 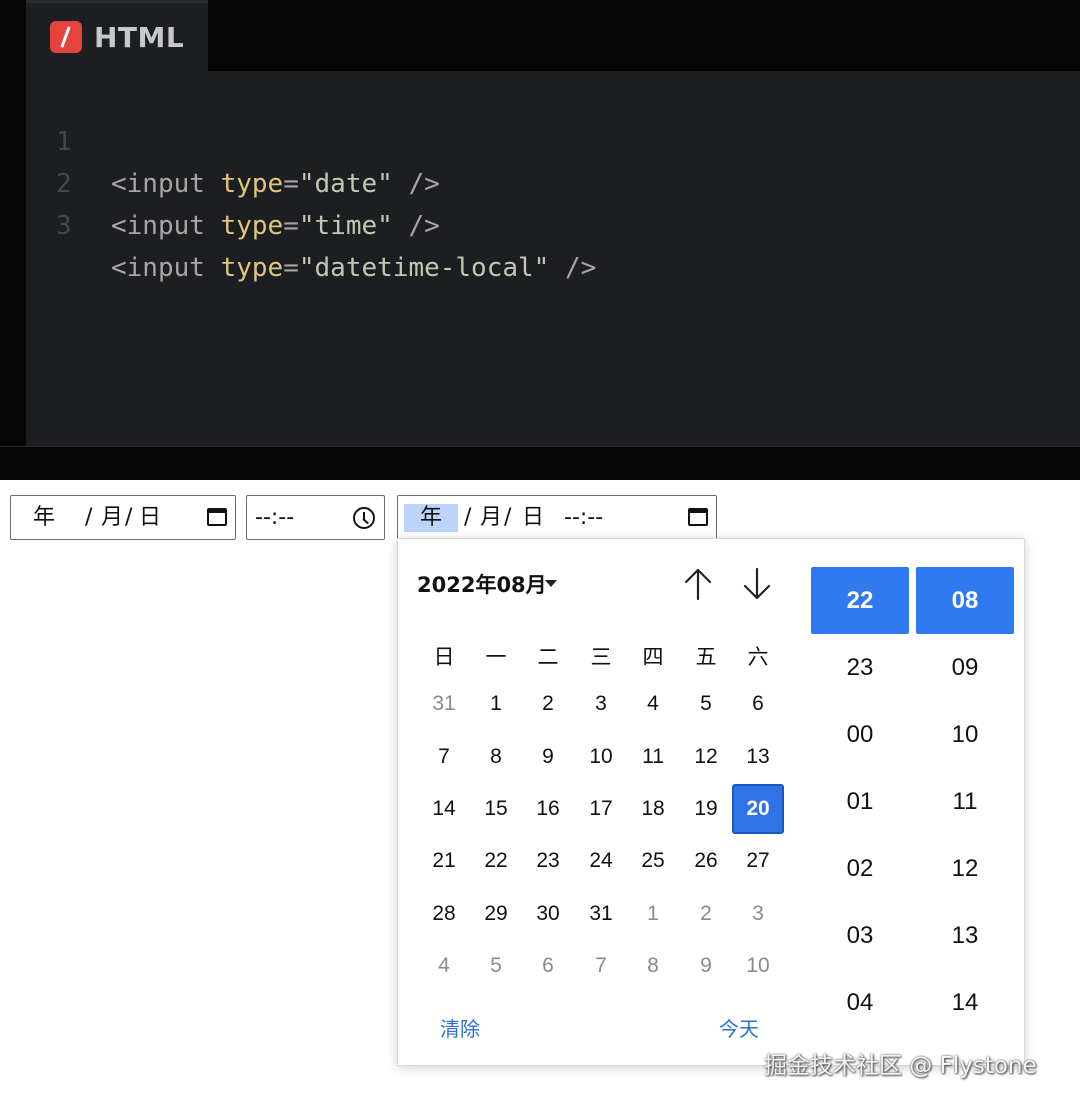 I want to click on minute-option: 10, so click(x=965, y=734).